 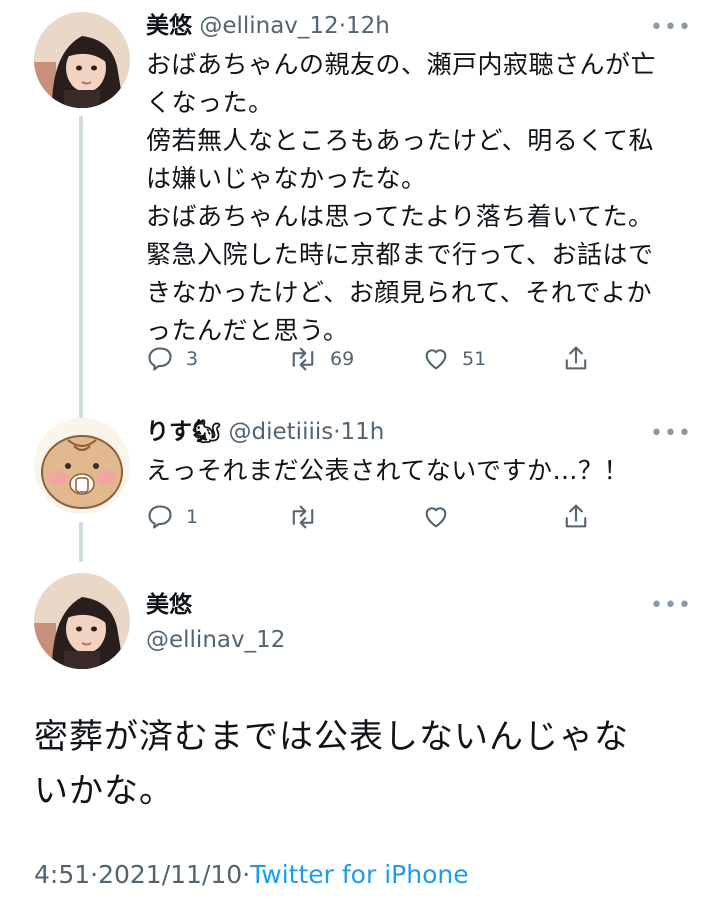 What do you see at coordinates (169, 605) in the screenshot?
I see `tweet3-name: 美悠` at bounding box center [169, 605].